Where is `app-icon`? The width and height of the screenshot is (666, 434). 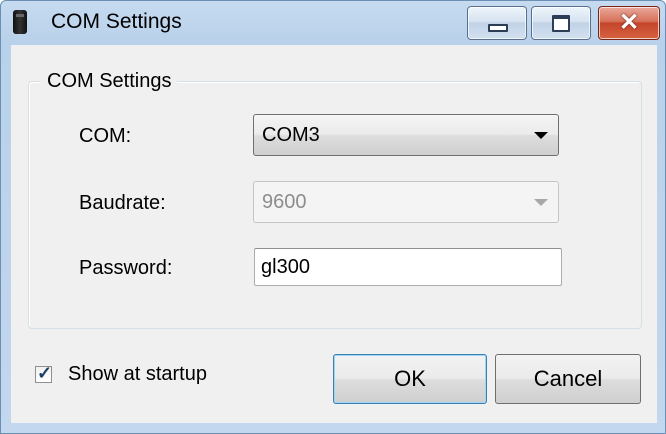 app-icon is located at coordinates (20, 22).